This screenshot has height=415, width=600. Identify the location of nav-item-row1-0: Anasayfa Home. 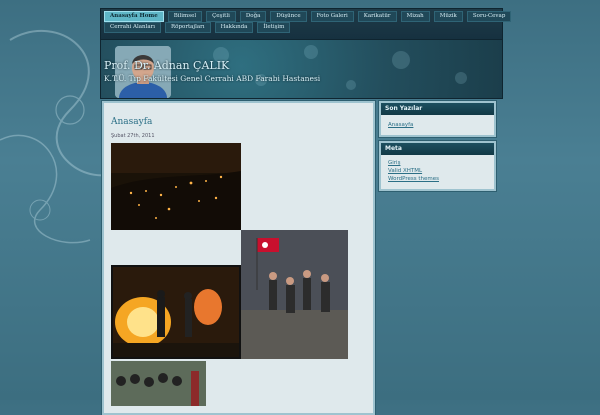
(134, 16).